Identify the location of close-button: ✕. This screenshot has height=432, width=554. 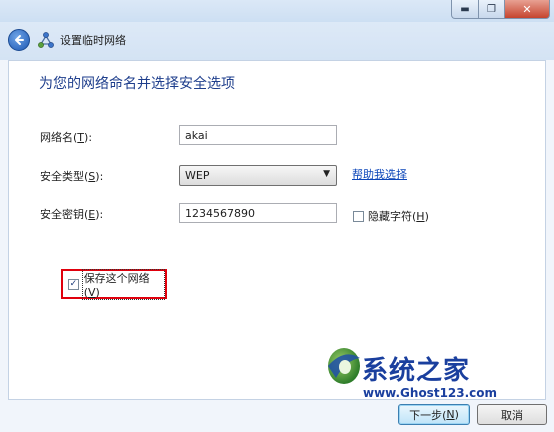
(527, 9).